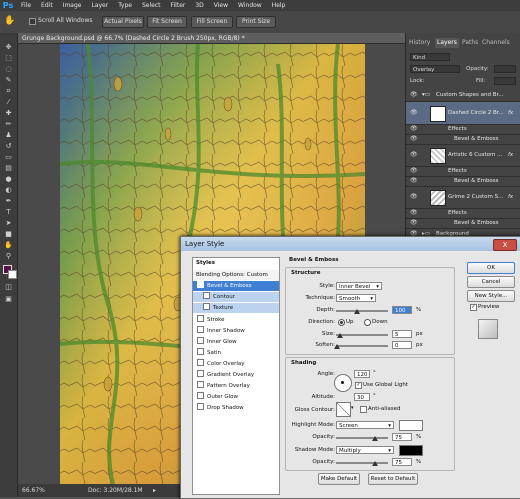 This screenshot has width=520, height=499. Describe the element at coordinates (430, 57) in the screenshot. I see `layer-filter-kind: Kind` at that location.